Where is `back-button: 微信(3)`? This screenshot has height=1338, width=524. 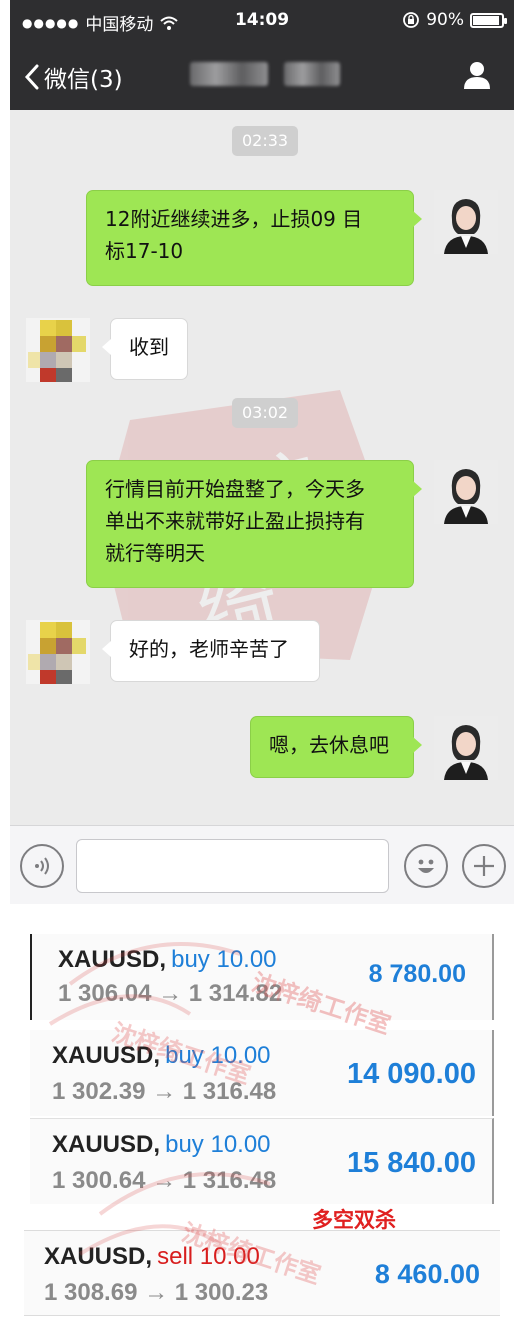
back-button: 微信(3) is located at coordinates (73, 77).